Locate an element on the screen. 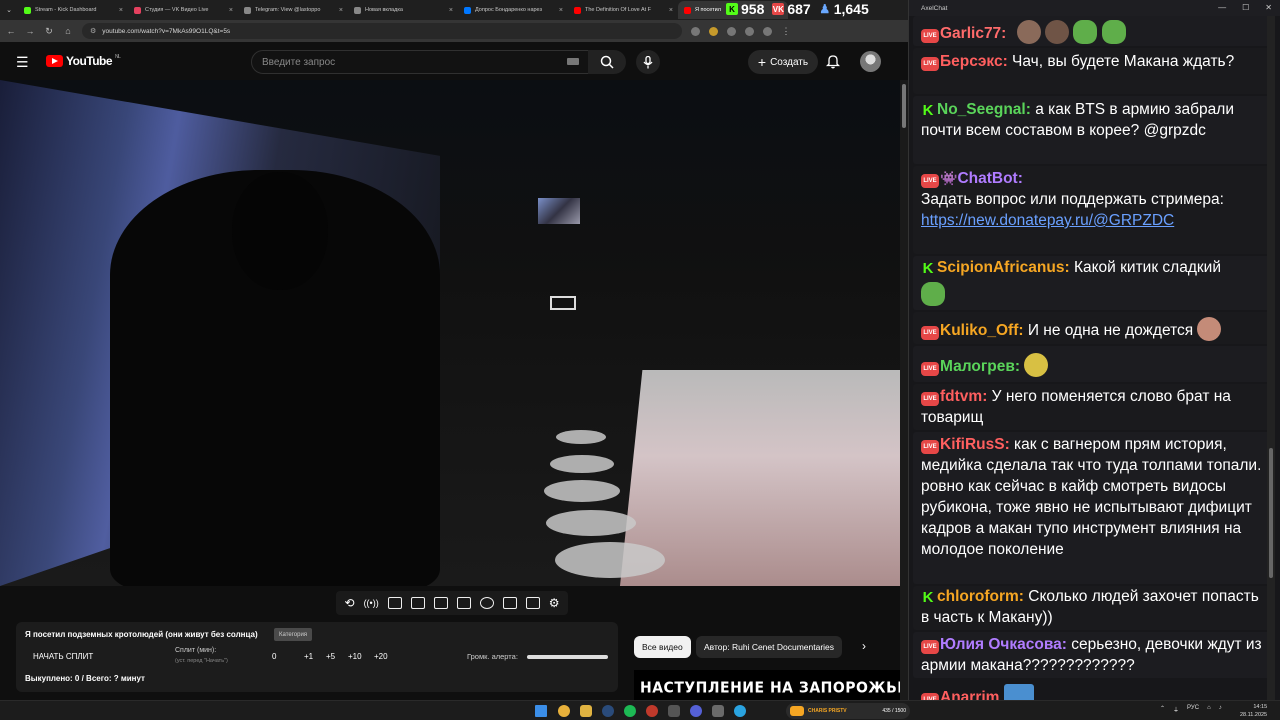  chat-scrollbar is located at coordinates (1271, 358).